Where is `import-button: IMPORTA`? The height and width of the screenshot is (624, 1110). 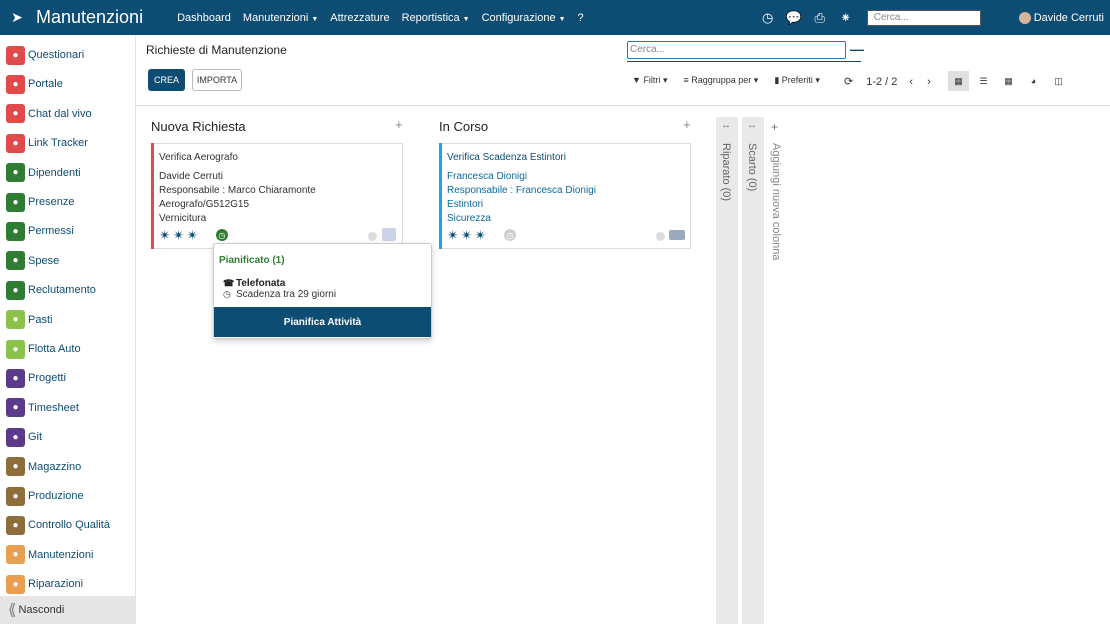 import-button: IMPORTA is located at coordinates (217, 80).